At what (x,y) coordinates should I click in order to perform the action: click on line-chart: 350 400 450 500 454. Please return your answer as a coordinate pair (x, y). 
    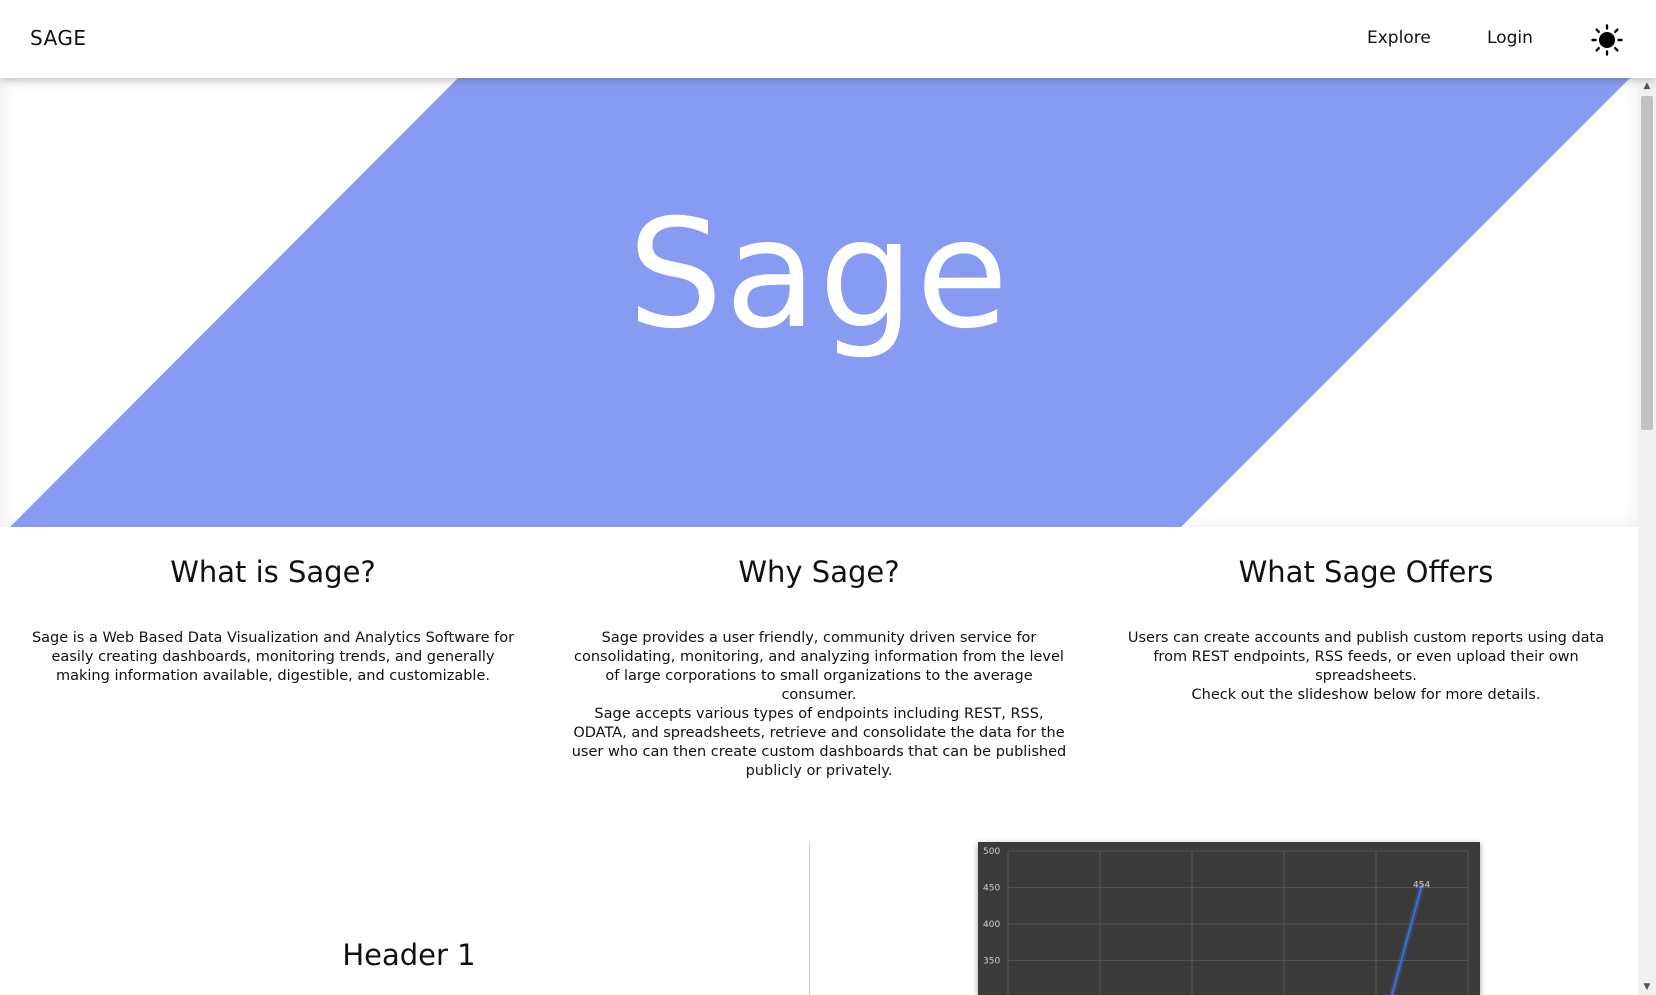
    Looking at the image, I should click on (1226, 921).